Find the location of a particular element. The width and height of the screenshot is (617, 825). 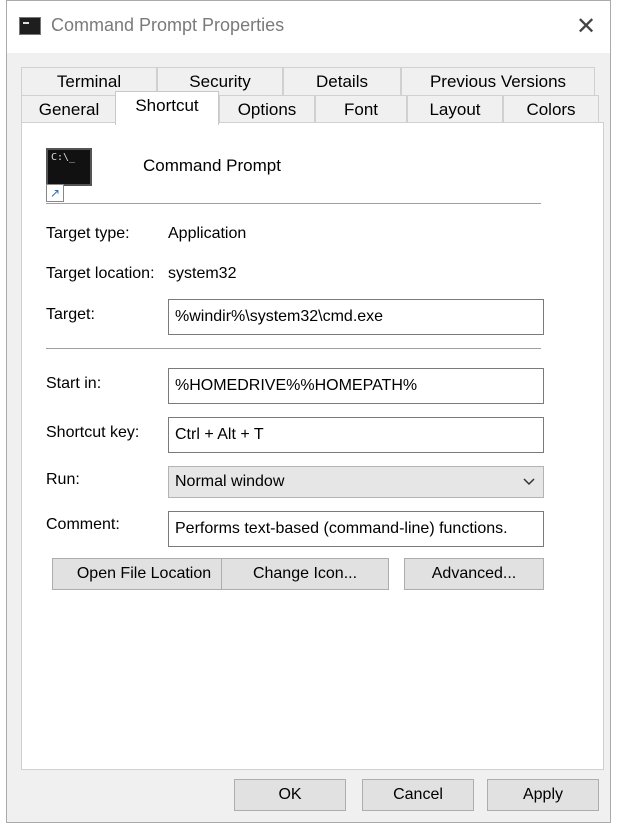

tab-general: General is located at coordinates (69, 109).